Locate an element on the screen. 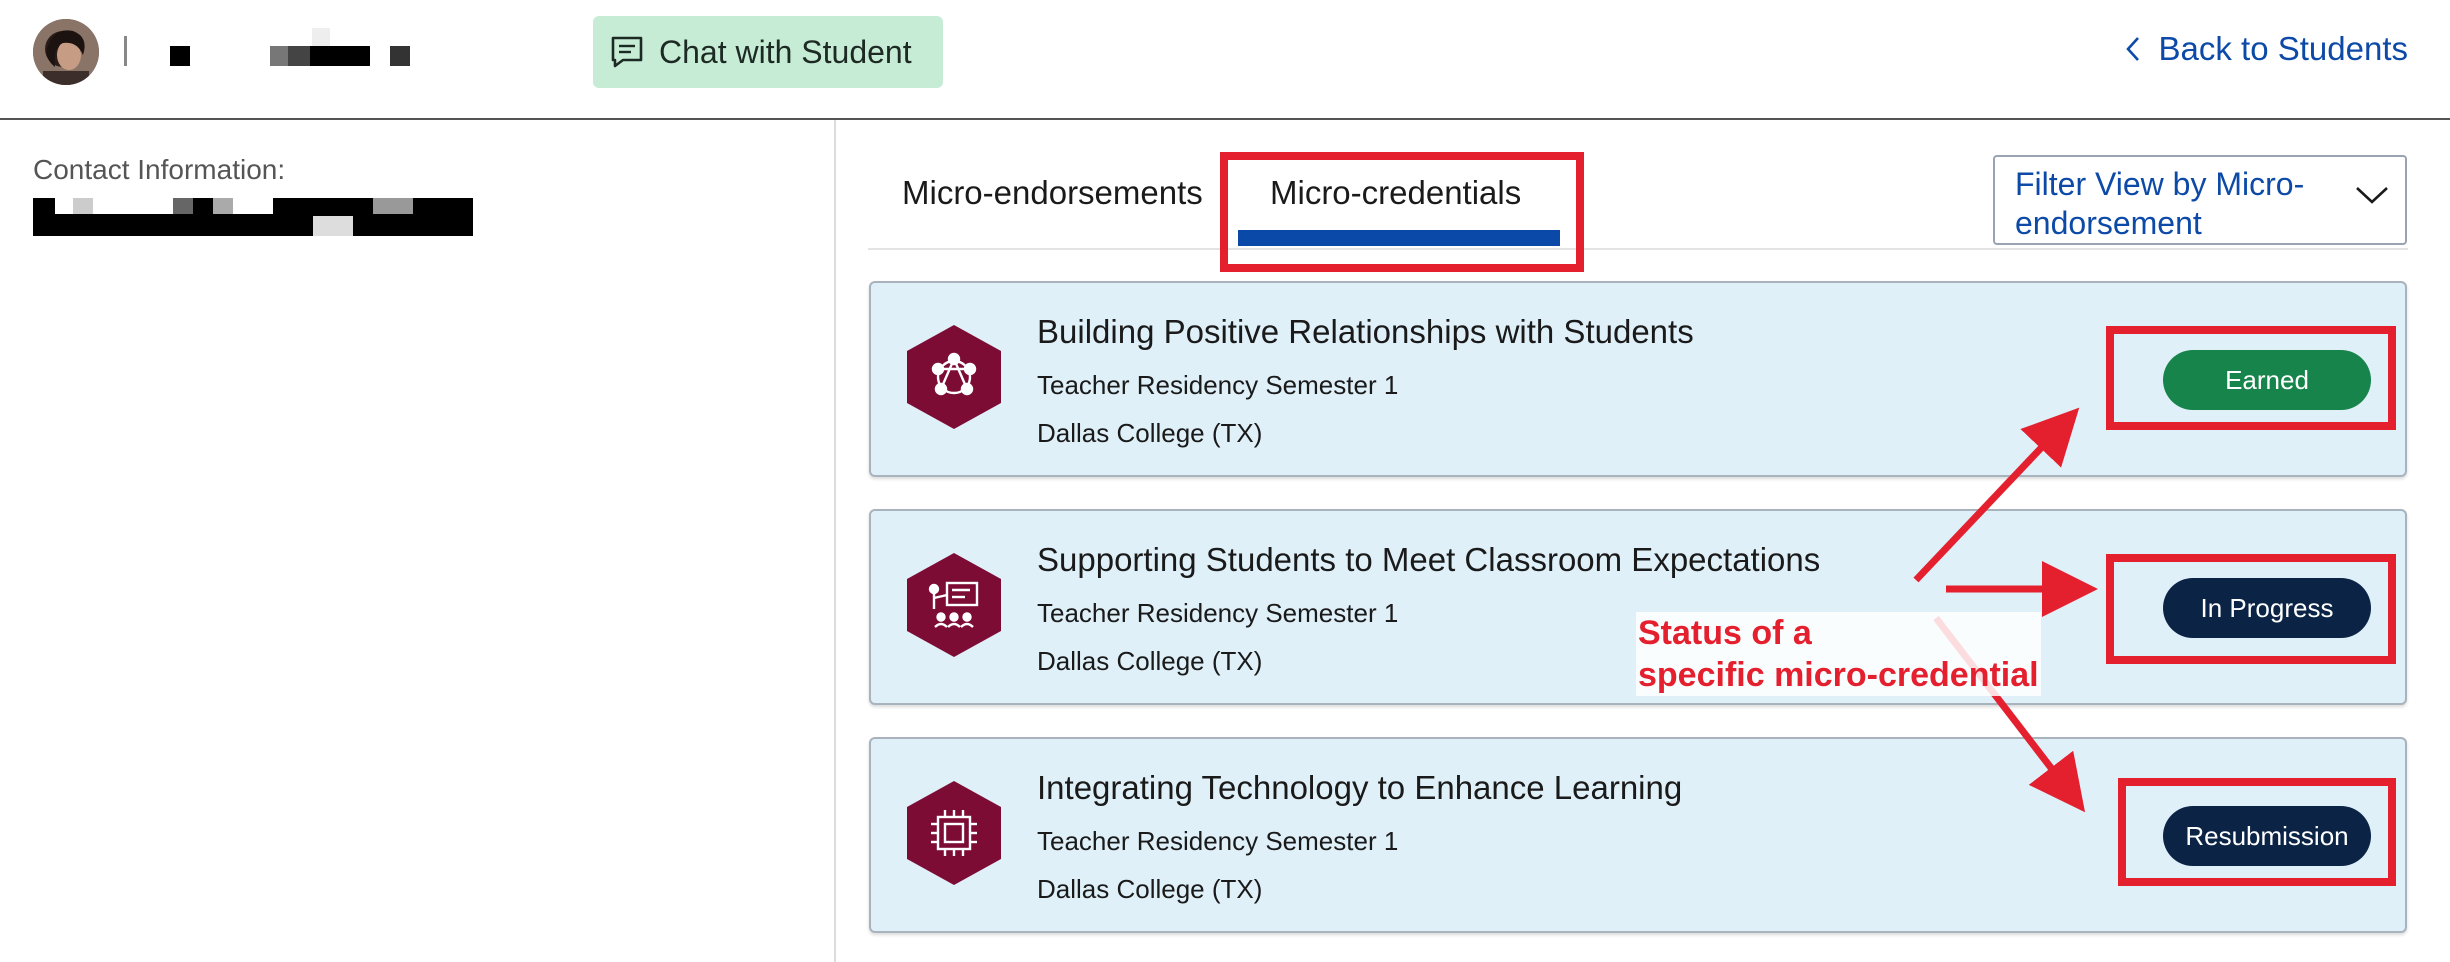 The image size is (2450, 962). status-badge-in-progress: In Progress is located at coordinates (2267, 608).